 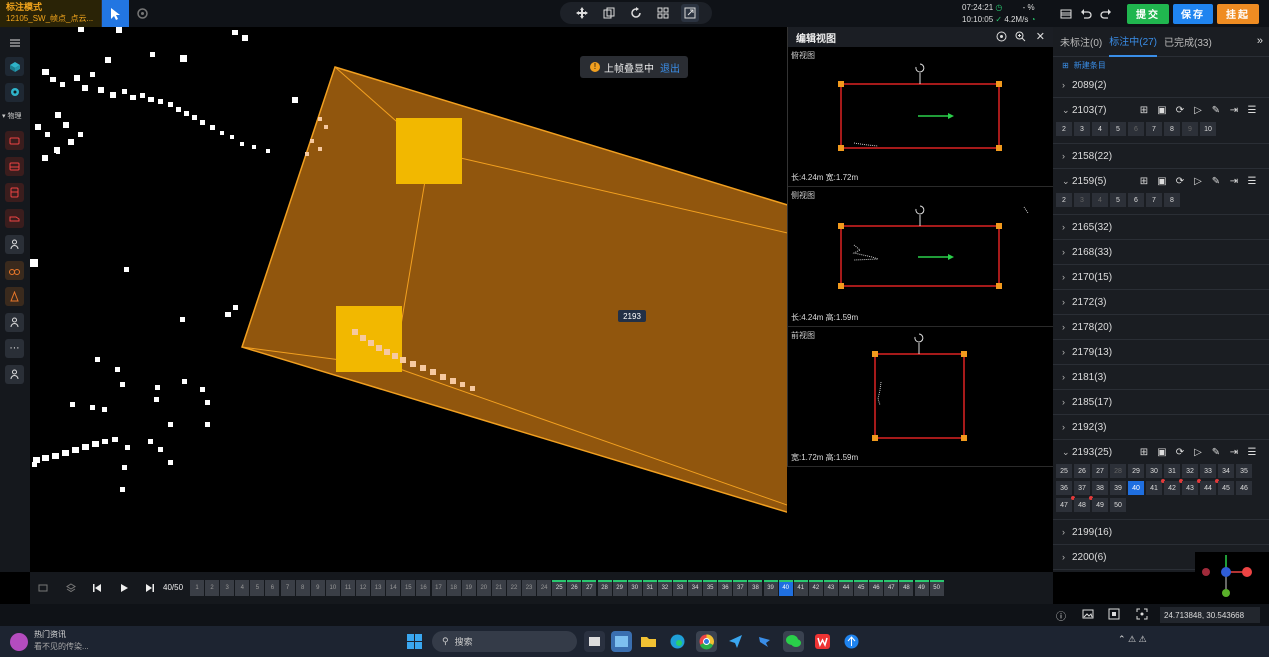 I want to click on move-tool-button, so click(x=582, y=13).